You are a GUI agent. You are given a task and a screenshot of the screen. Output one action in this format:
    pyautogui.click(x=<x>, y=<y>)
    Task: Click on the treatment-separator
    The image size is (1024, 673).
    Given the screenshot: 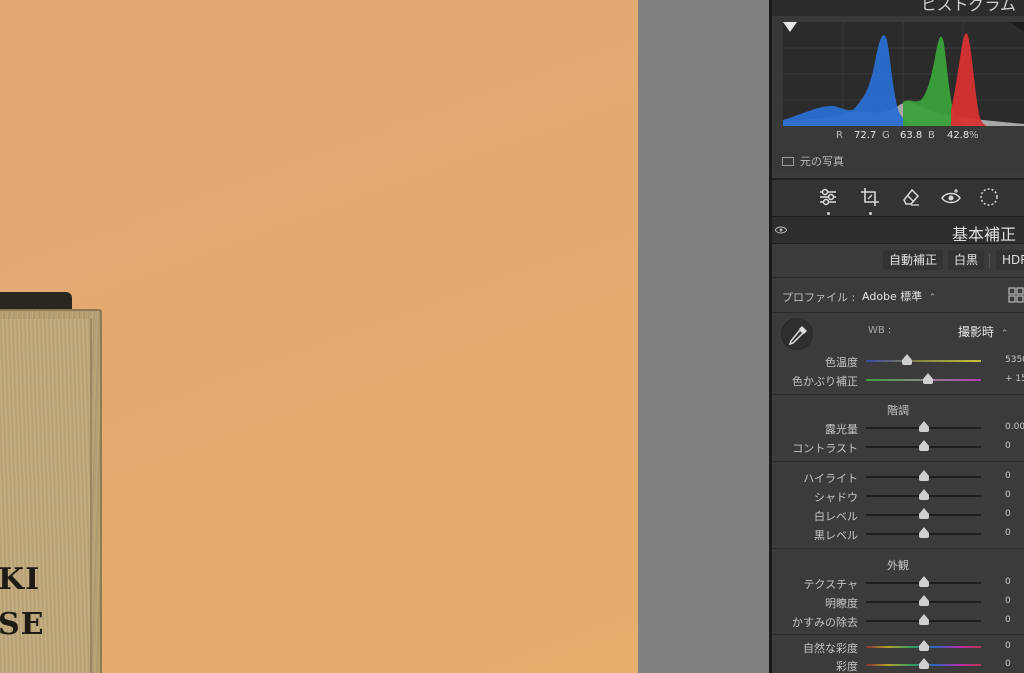 What is the action you would take?
    pyautogui.click(x=989, y=261)
    